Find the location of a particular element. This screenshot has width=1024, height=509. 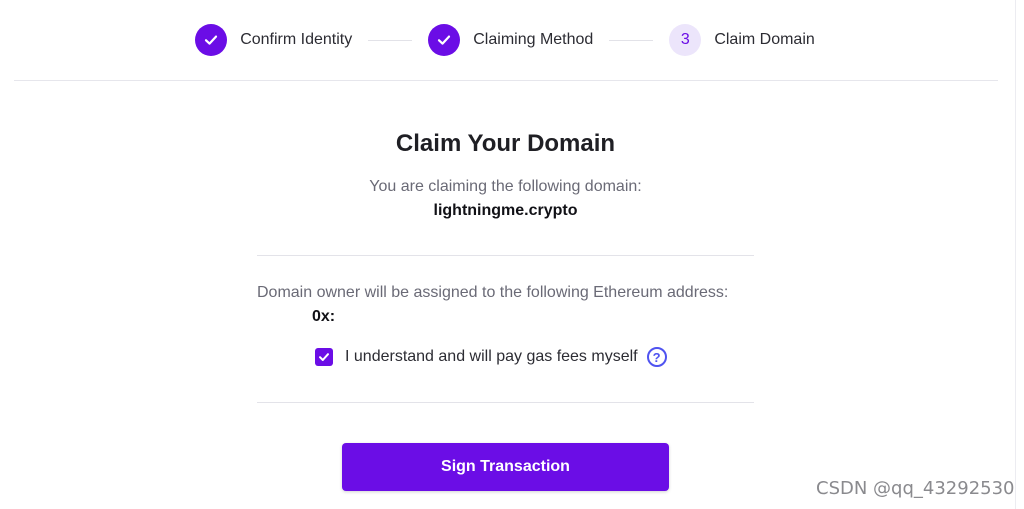

step-number: 3 is located at coordinates (685, 40).